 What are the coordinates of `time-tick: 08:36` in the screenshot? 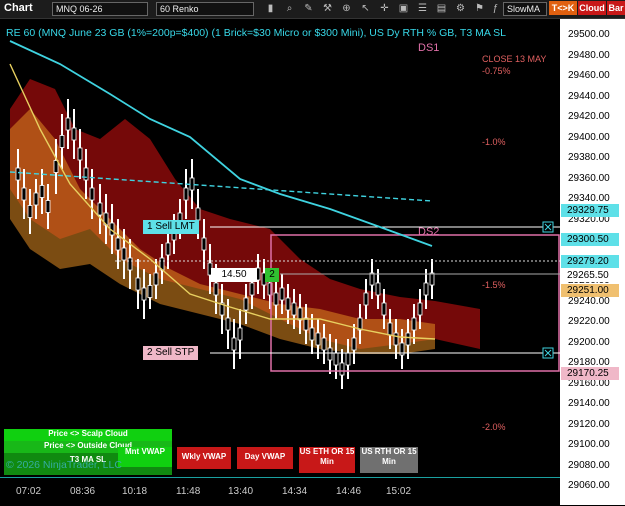 It's located at (83, 491).